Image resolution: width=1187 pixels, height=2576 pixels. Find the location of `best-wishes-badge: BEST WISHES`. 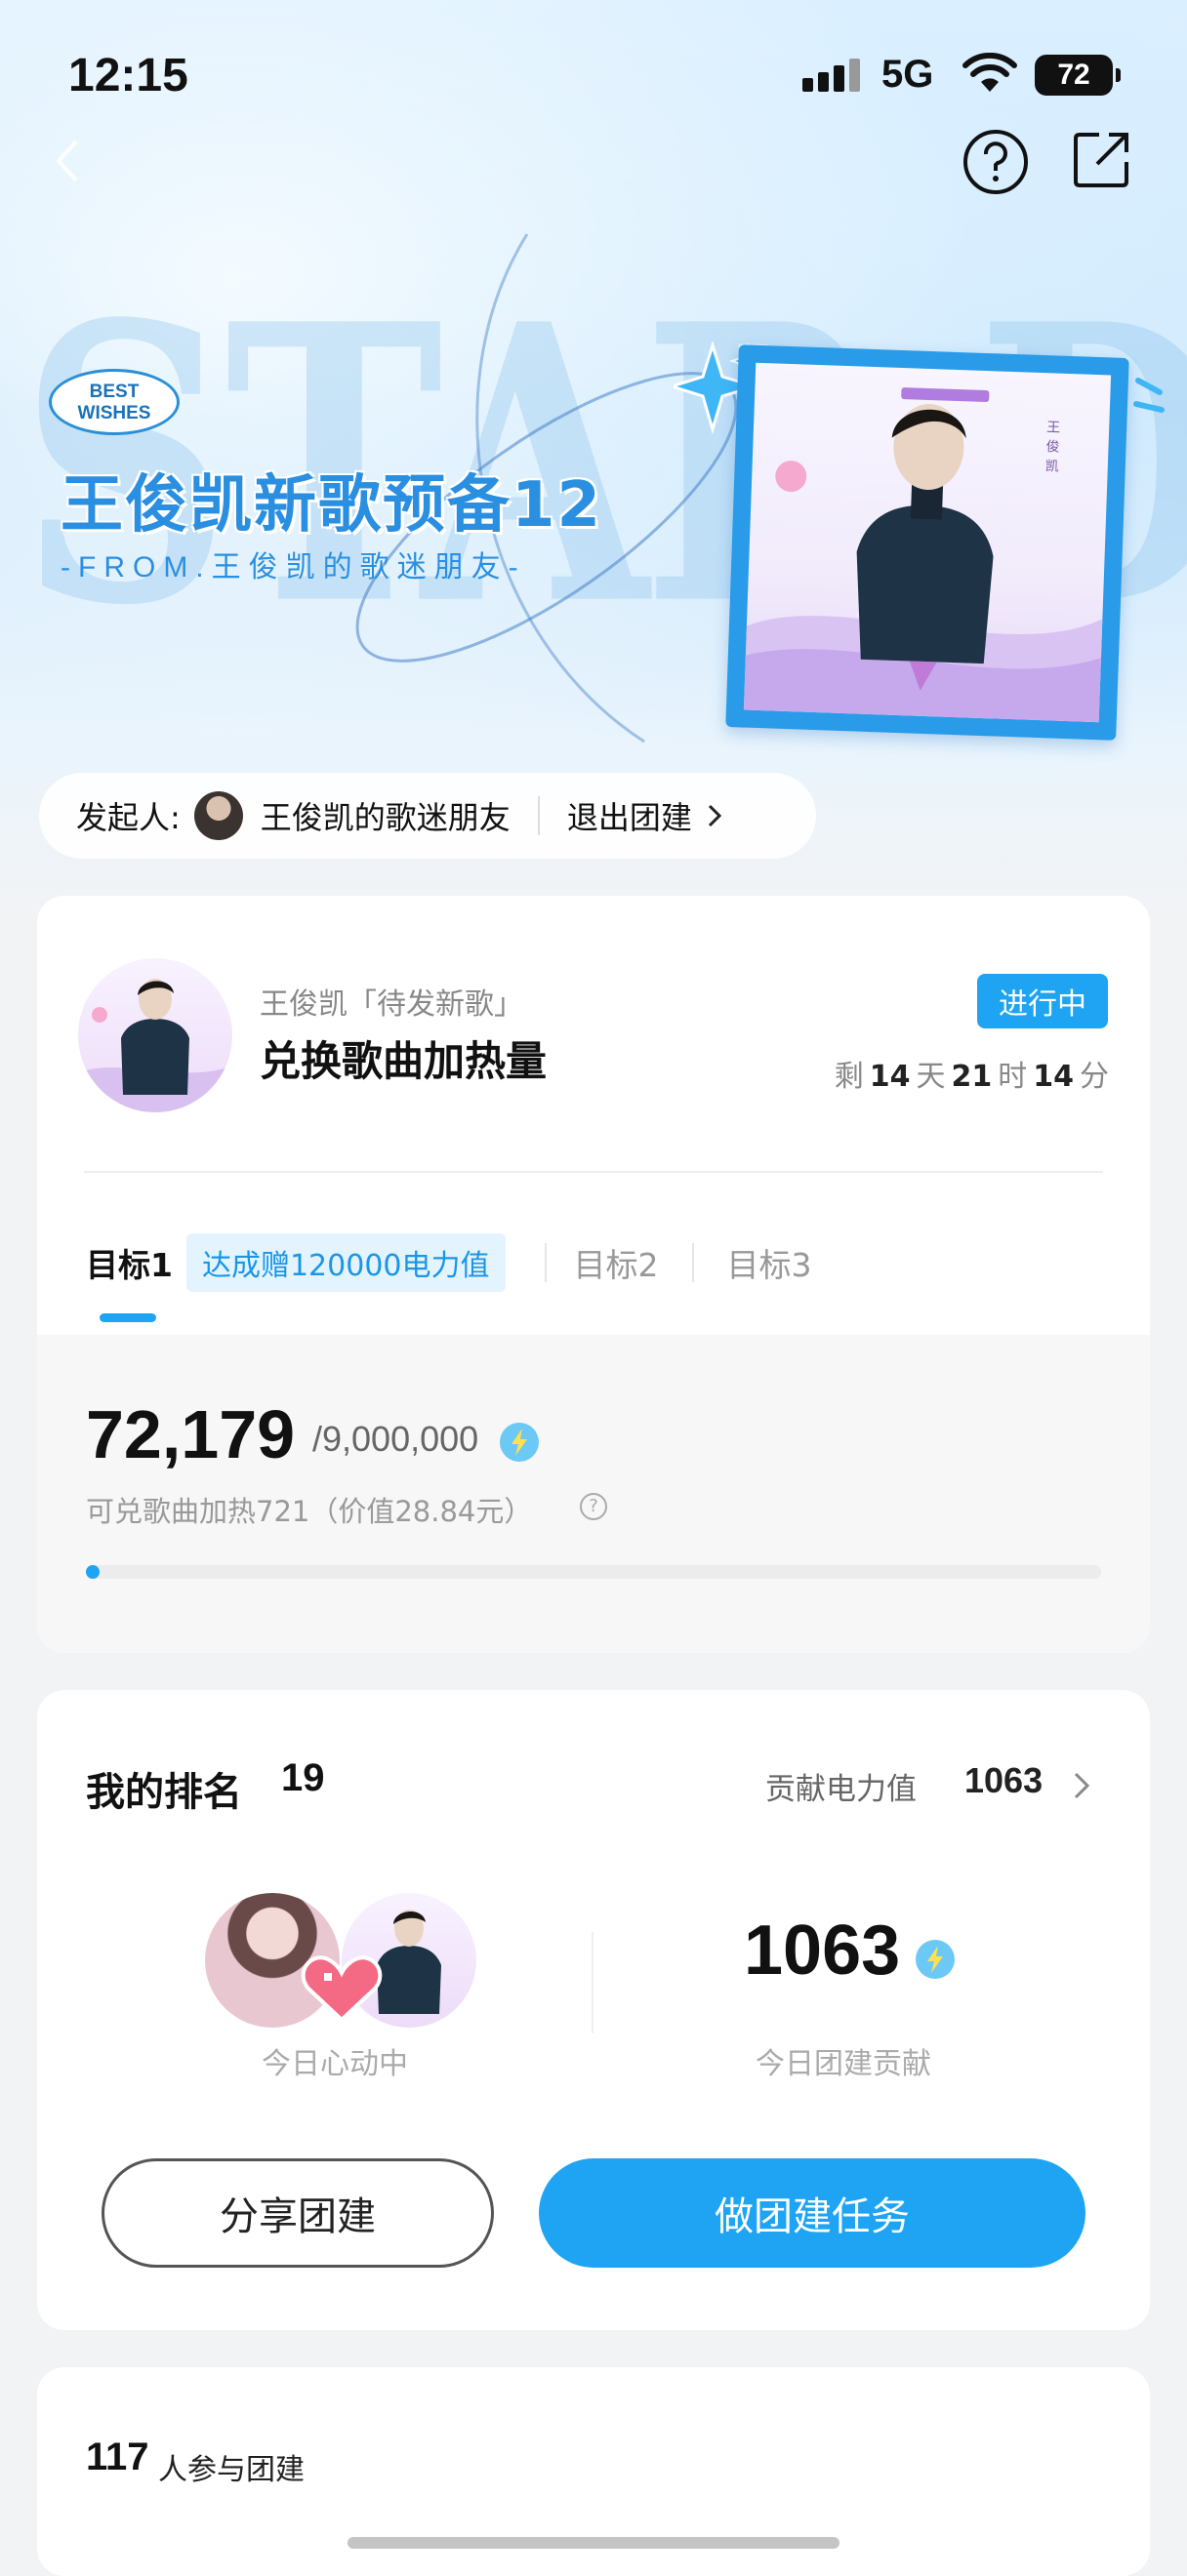

best-wishes-badge: BEST WISHES is located at coordinates (114, 402).